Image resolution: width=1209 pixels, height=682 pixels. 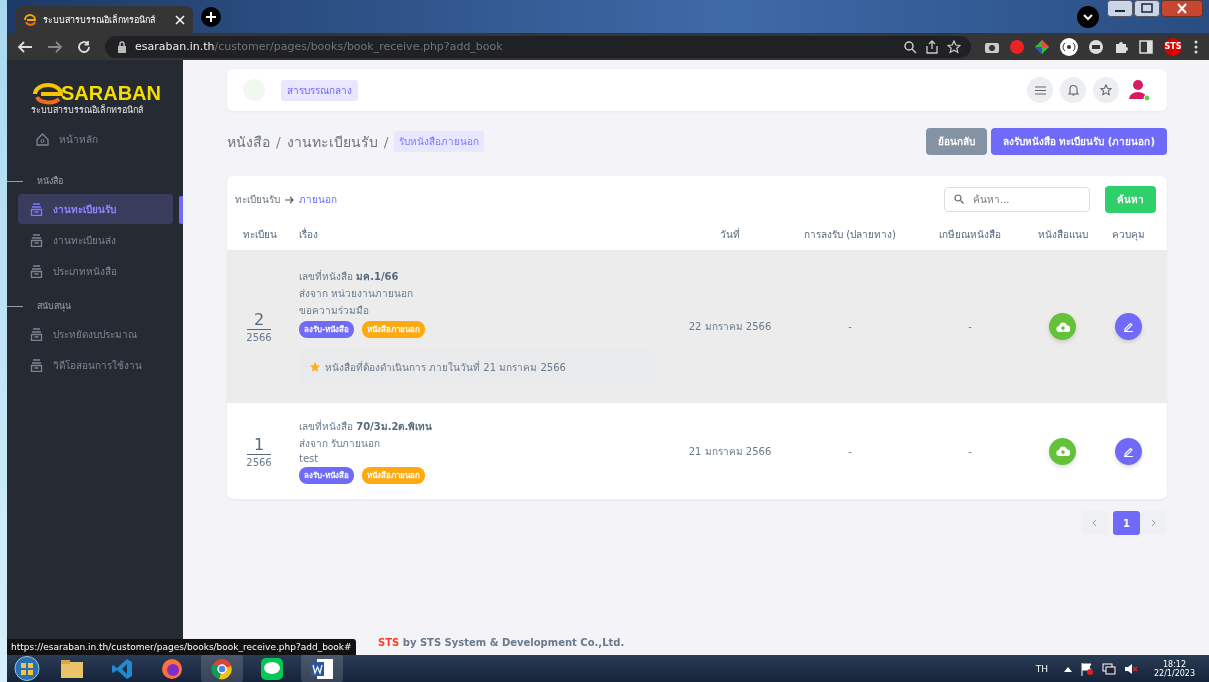 I want to click on caret-up-icon, so click(x=1067, y=668).